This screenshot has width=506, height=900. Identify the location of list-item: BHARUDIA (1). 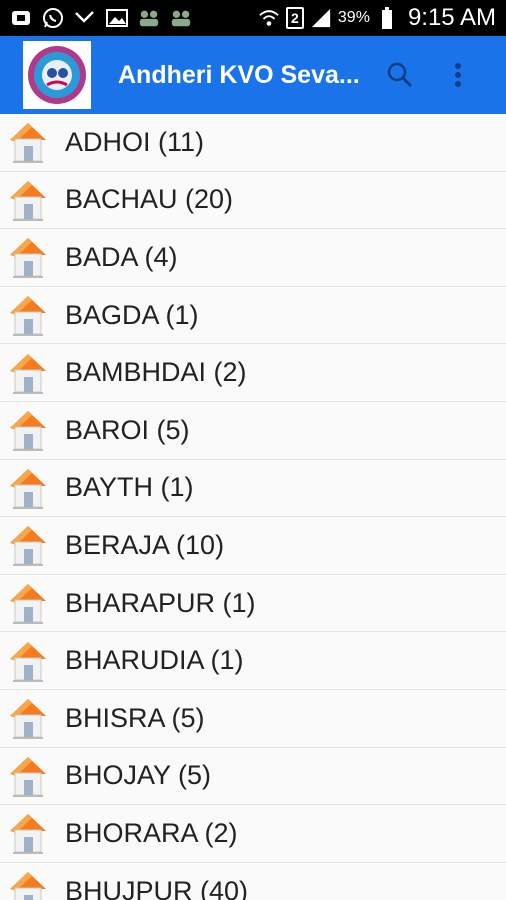
(253, 661).